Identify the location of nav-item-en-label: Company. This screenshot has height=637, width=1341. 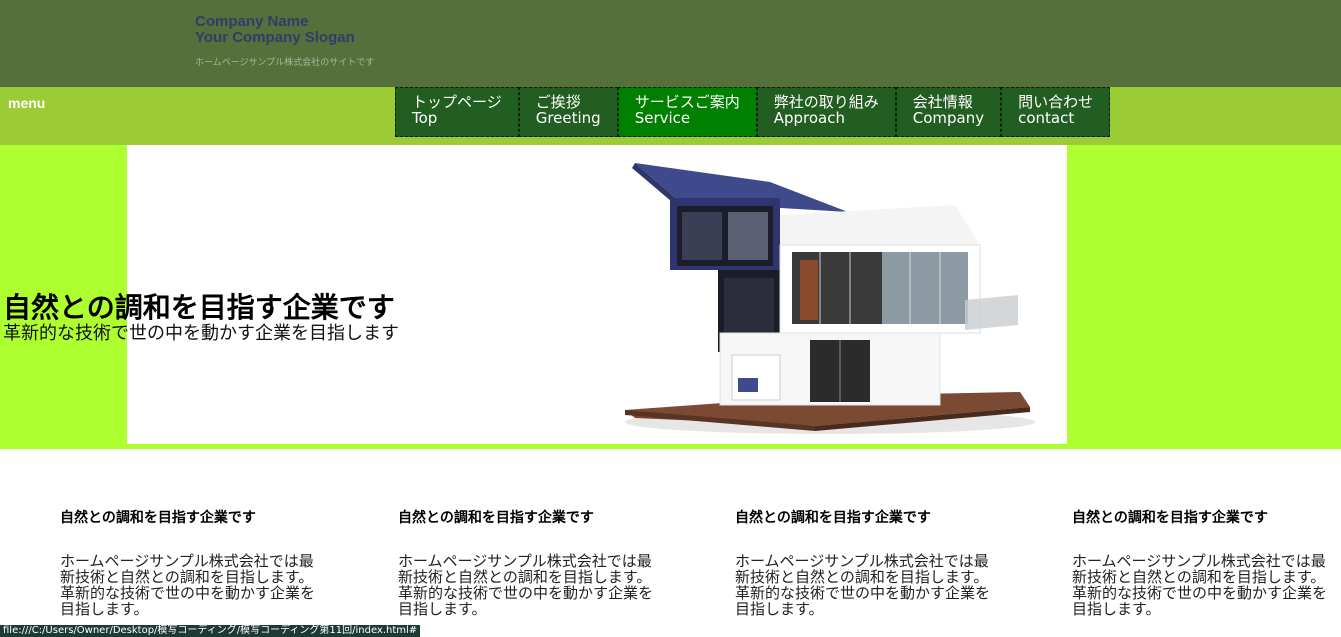
(948, 118).